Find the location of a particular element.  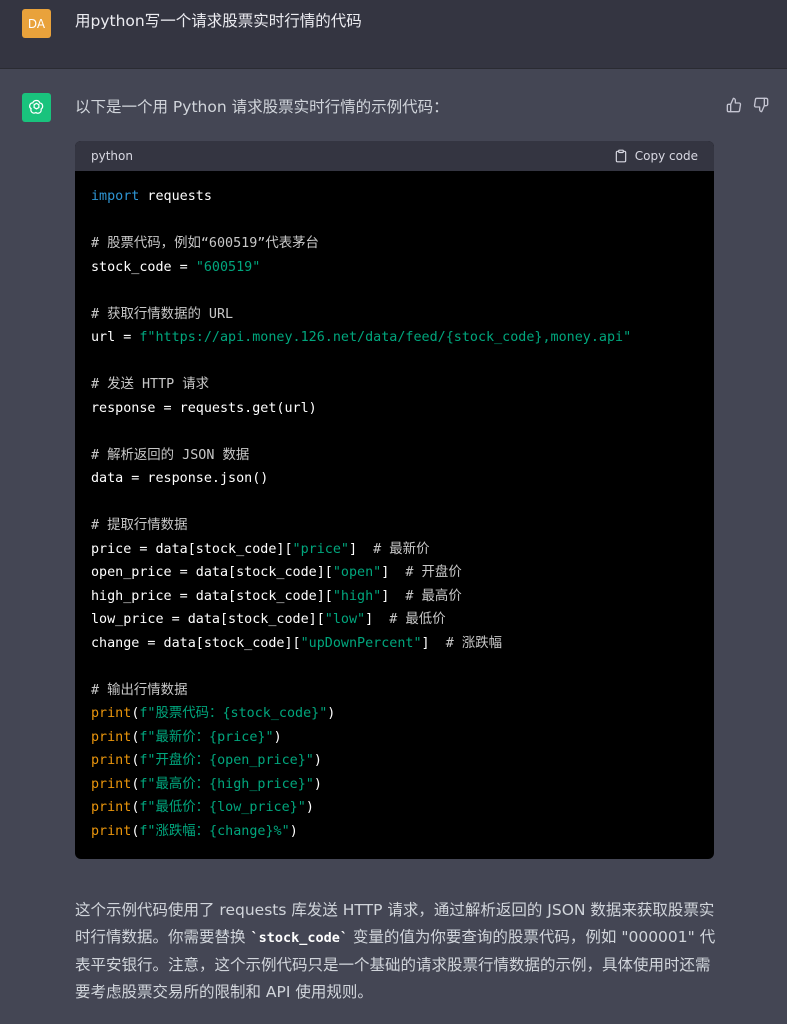

user-message-text: 用python写一个请求股票实时行情的代码 is located at coordinates (218, 21).